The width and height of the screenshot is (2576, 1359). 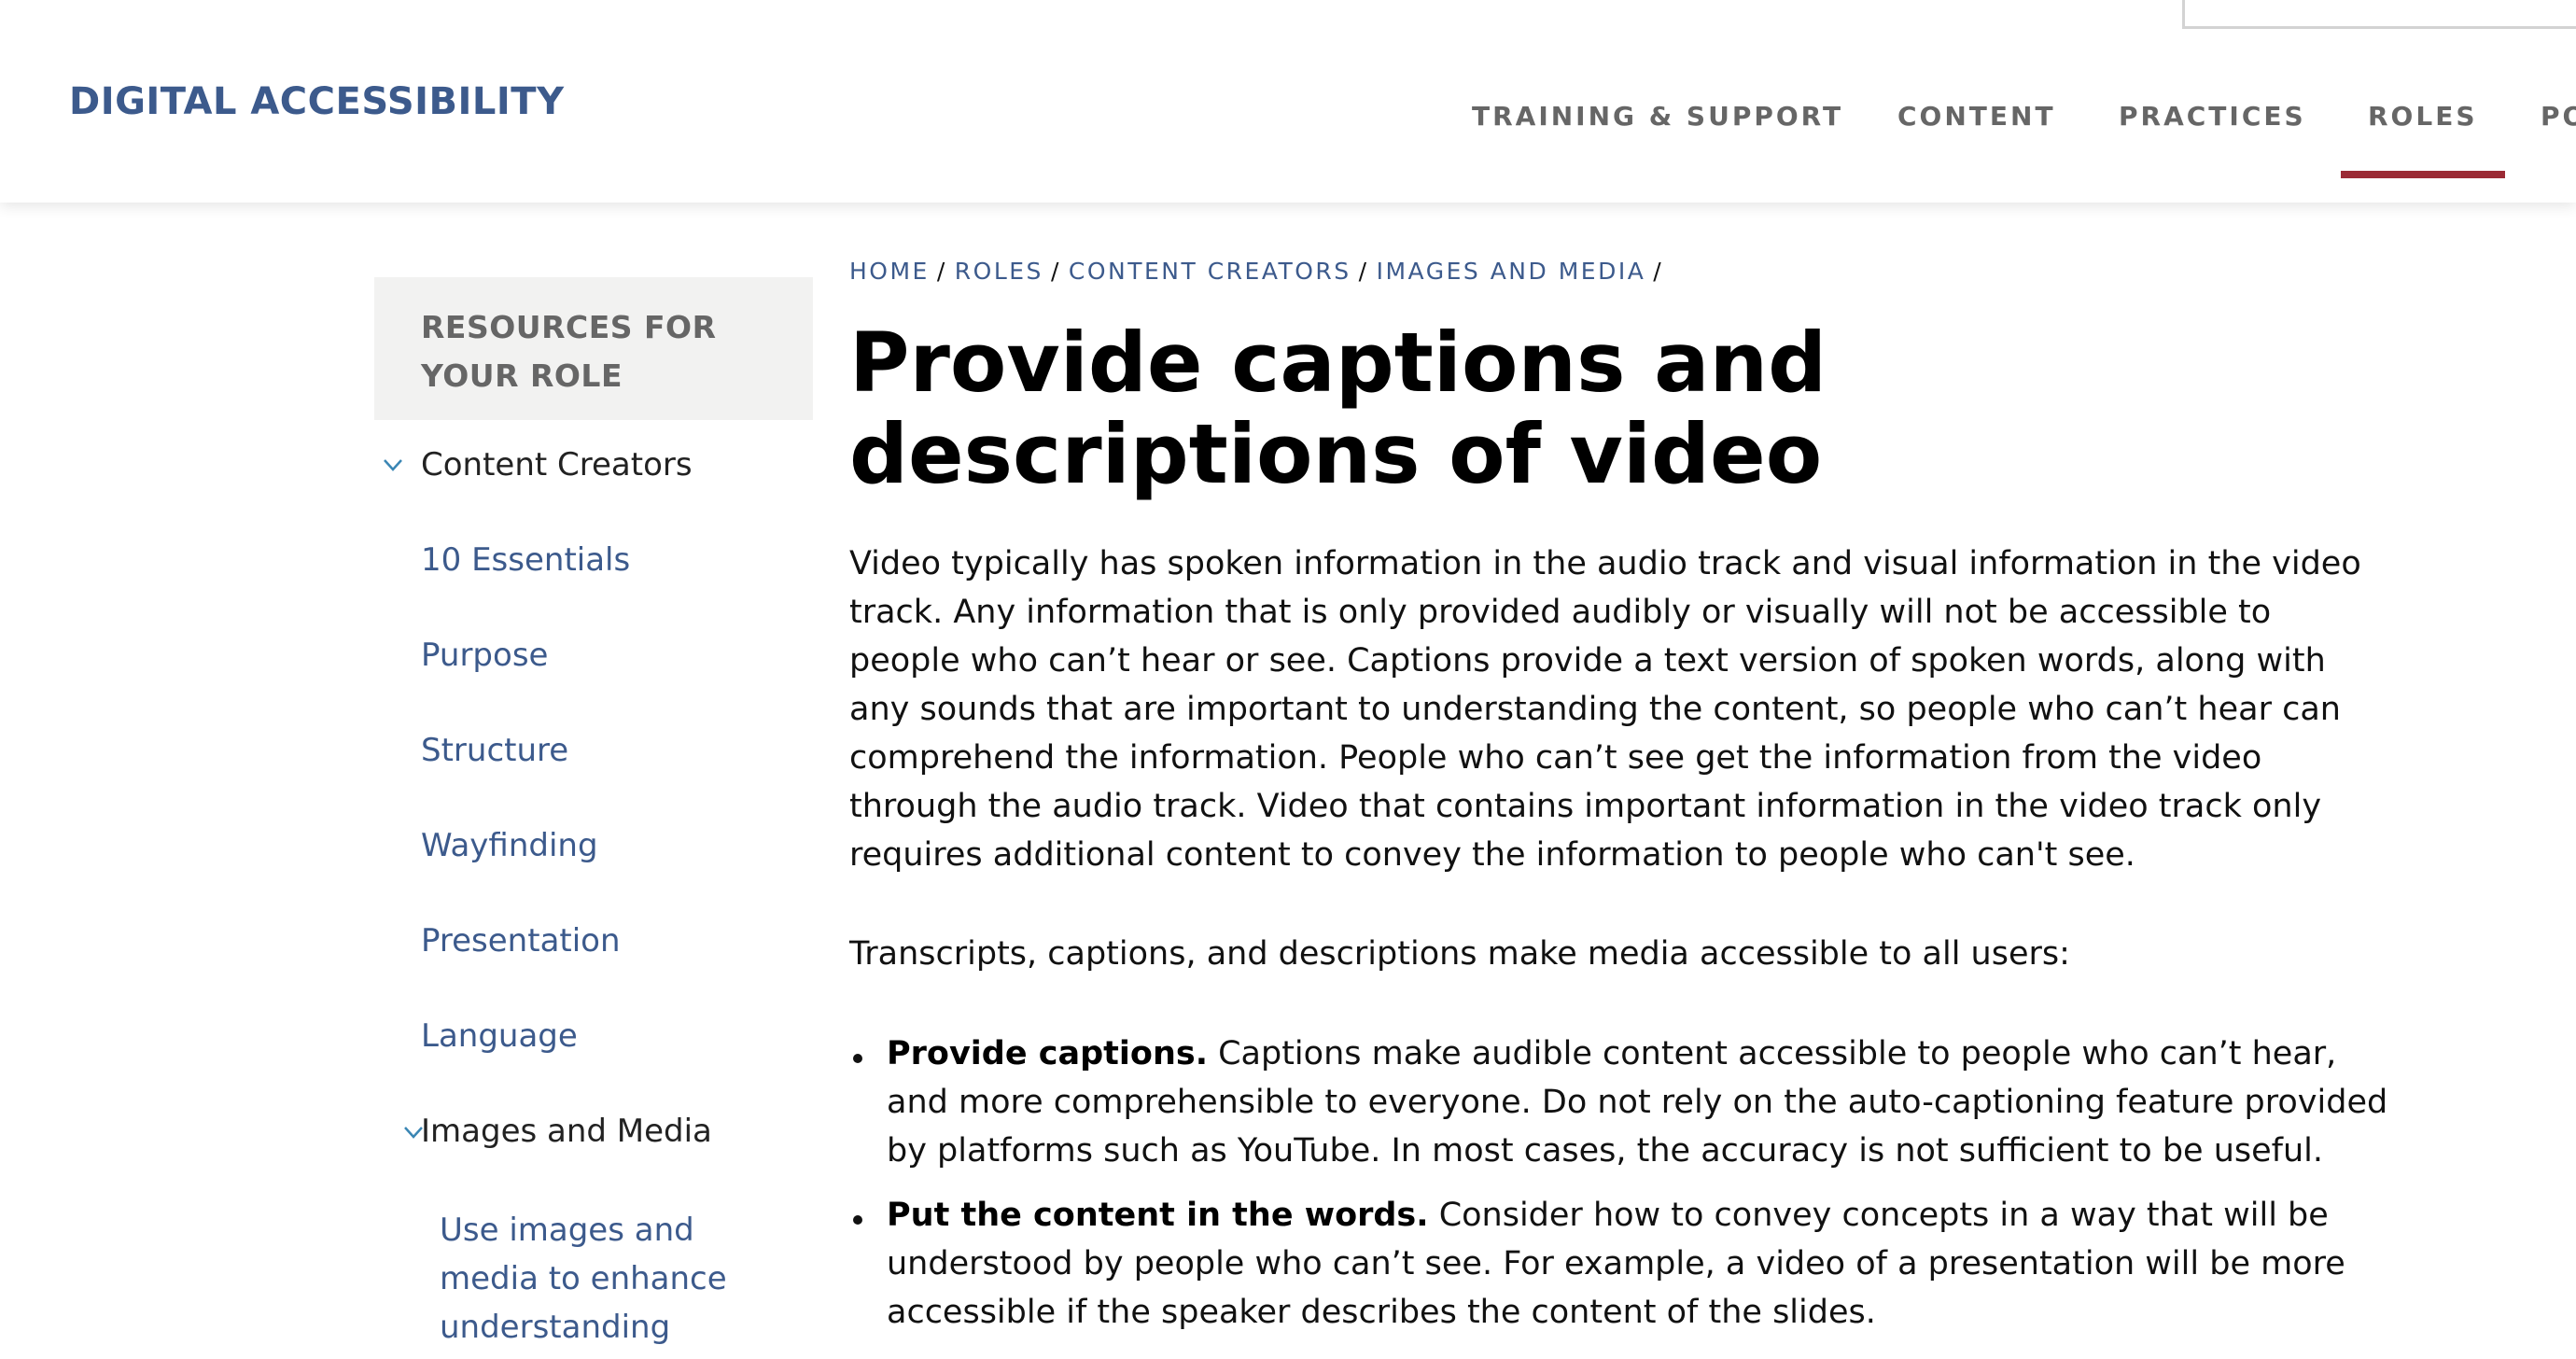 I want to click on breadcrumb-home: HOME, so click(x=889, y=271).